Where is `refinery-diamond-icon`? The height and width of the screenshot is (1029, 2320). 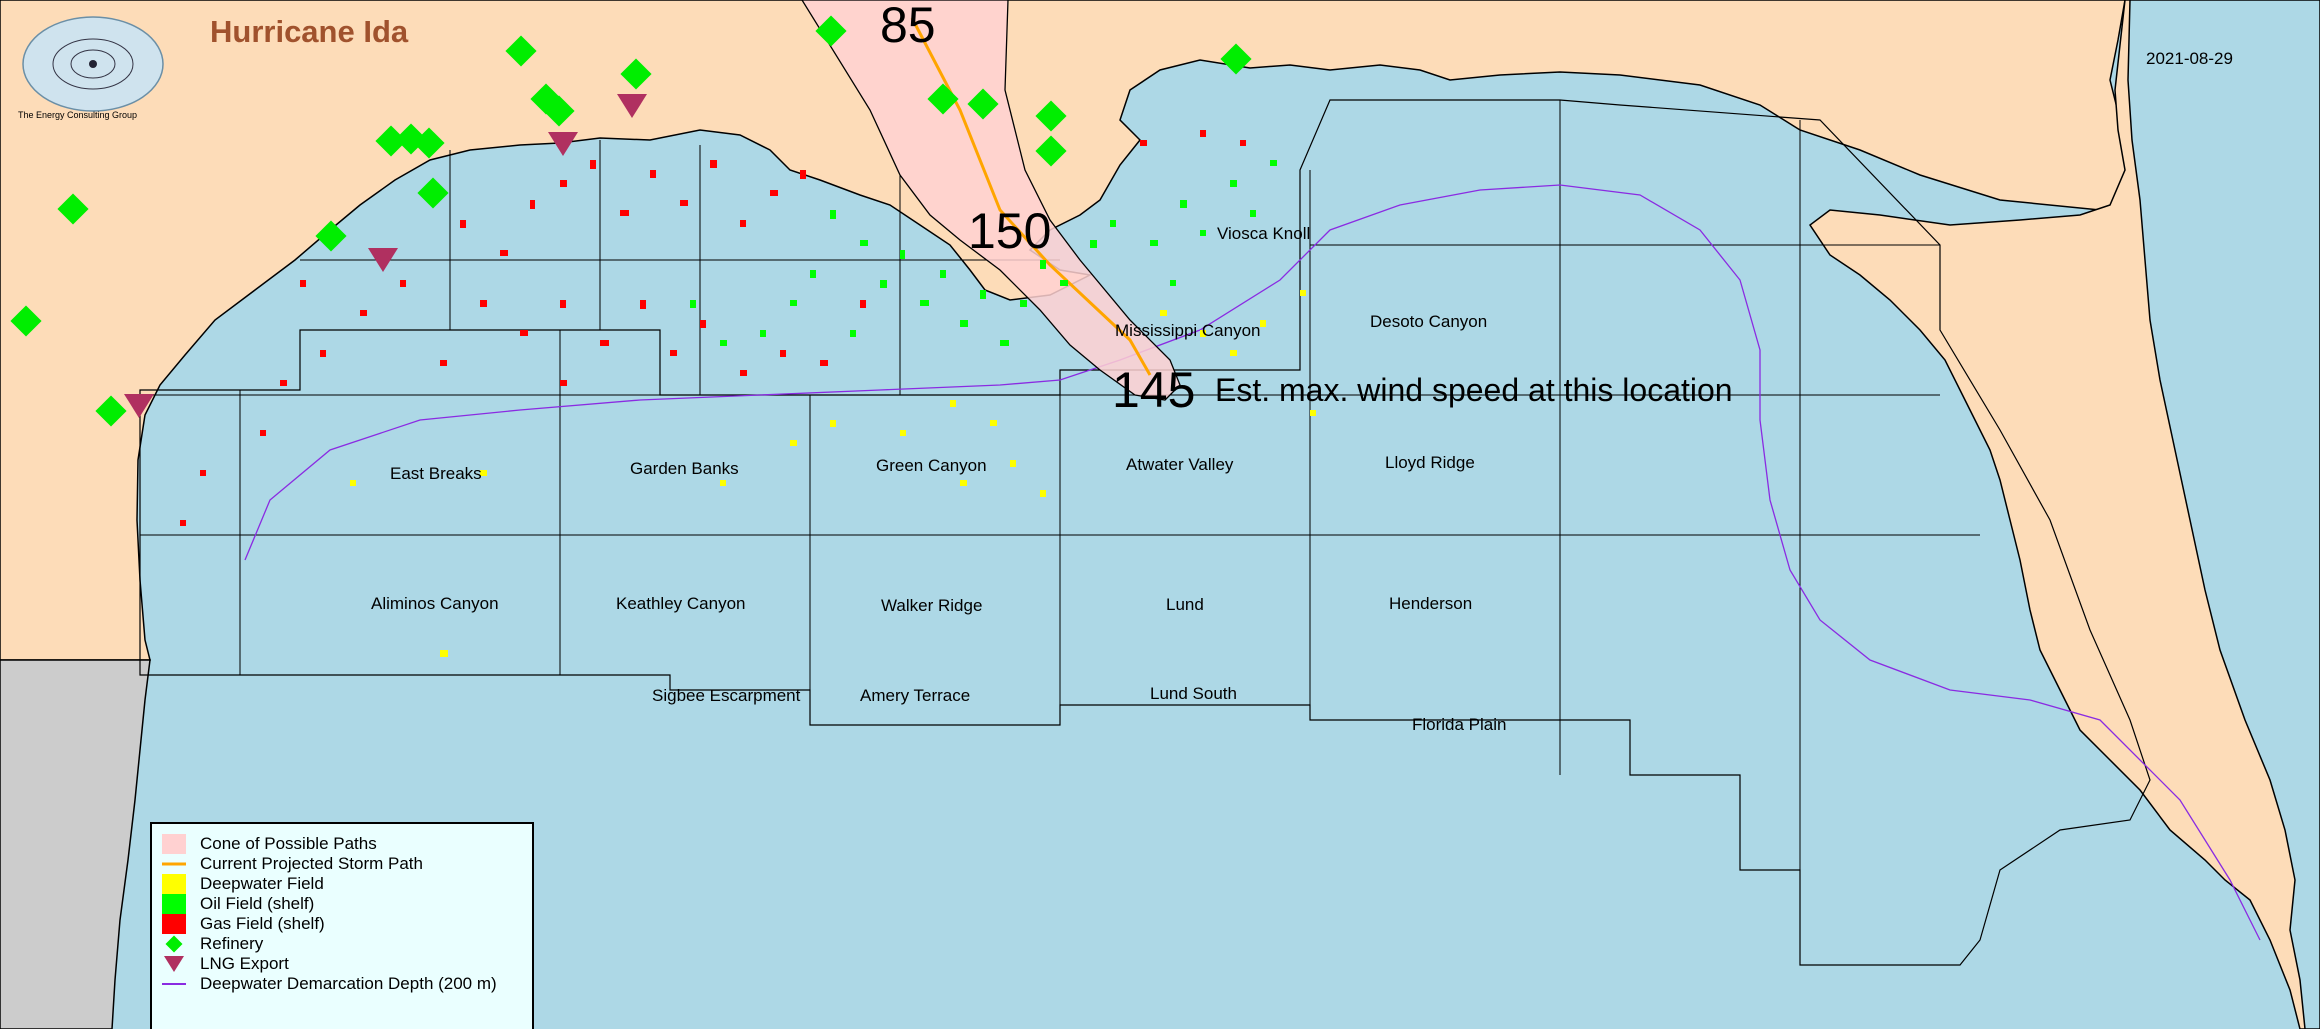
refinery-diamond-icon is located at coordinates (174, 944).